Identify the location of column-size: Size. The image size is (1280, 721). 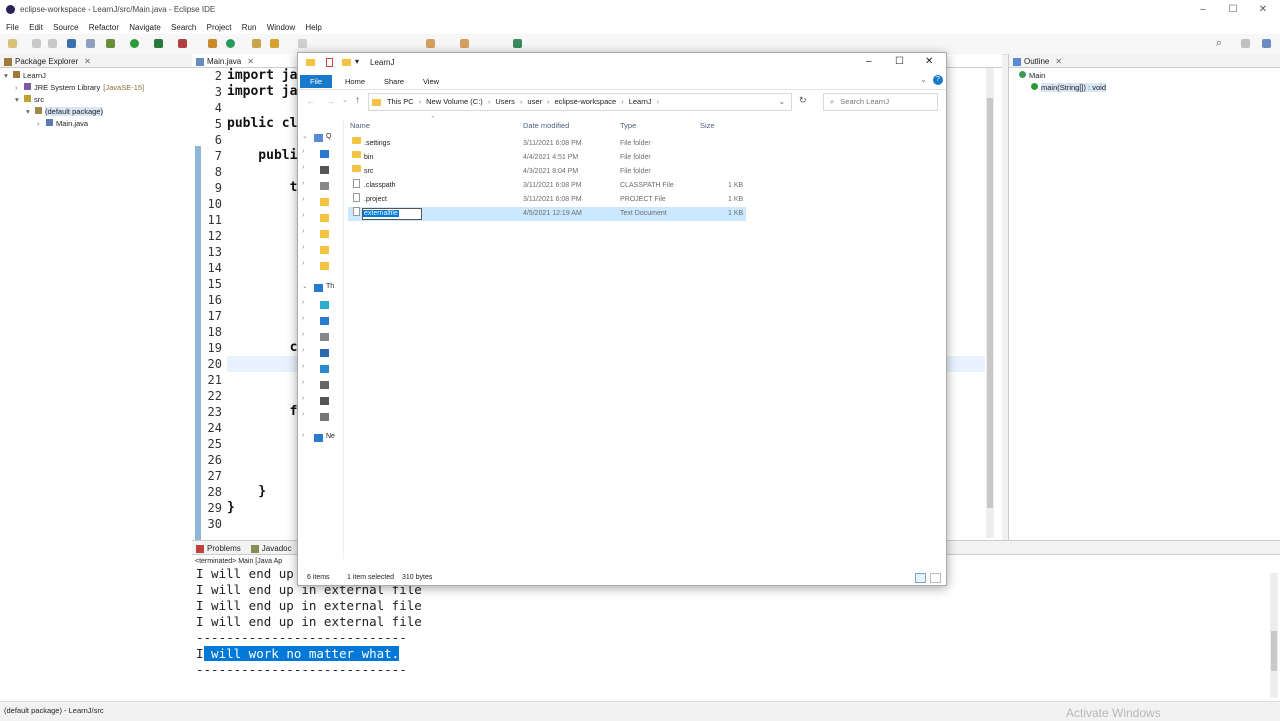
(707, 125).